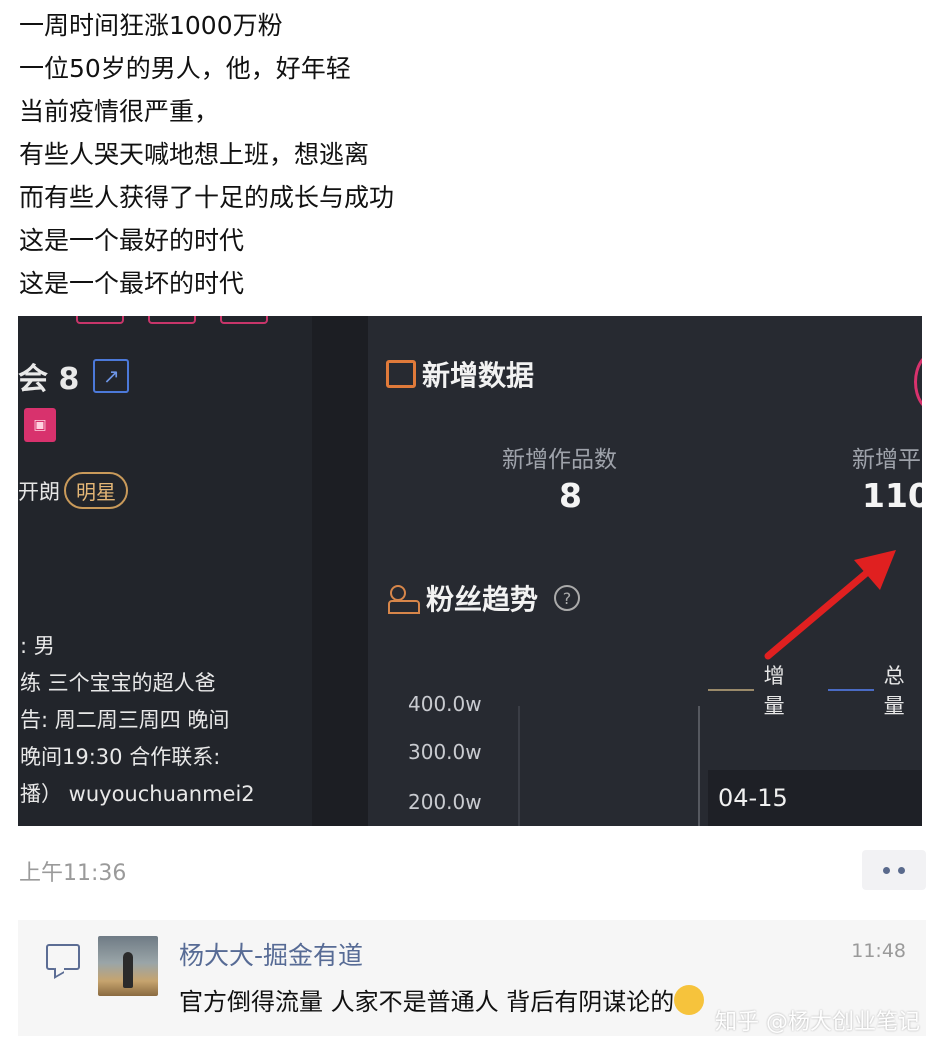 Image resolution: width=944 pixels, height=1058 pixels. I want to click on chart-legend: 增量 总量, so click(815, 690).